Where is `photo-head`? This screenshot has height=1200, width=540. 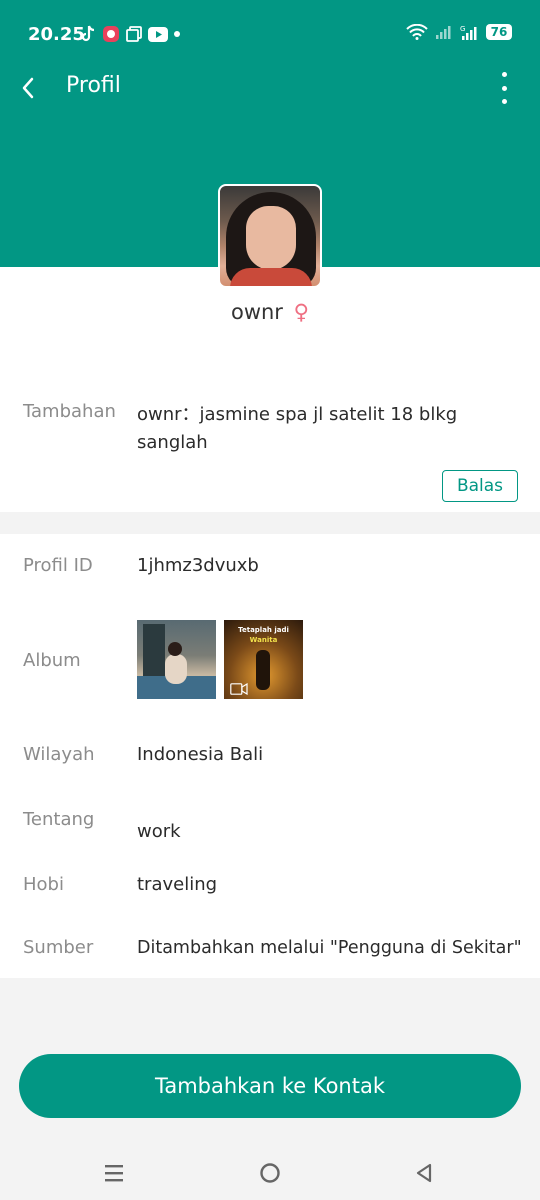
photo-head is located at coordinates (175, 649).